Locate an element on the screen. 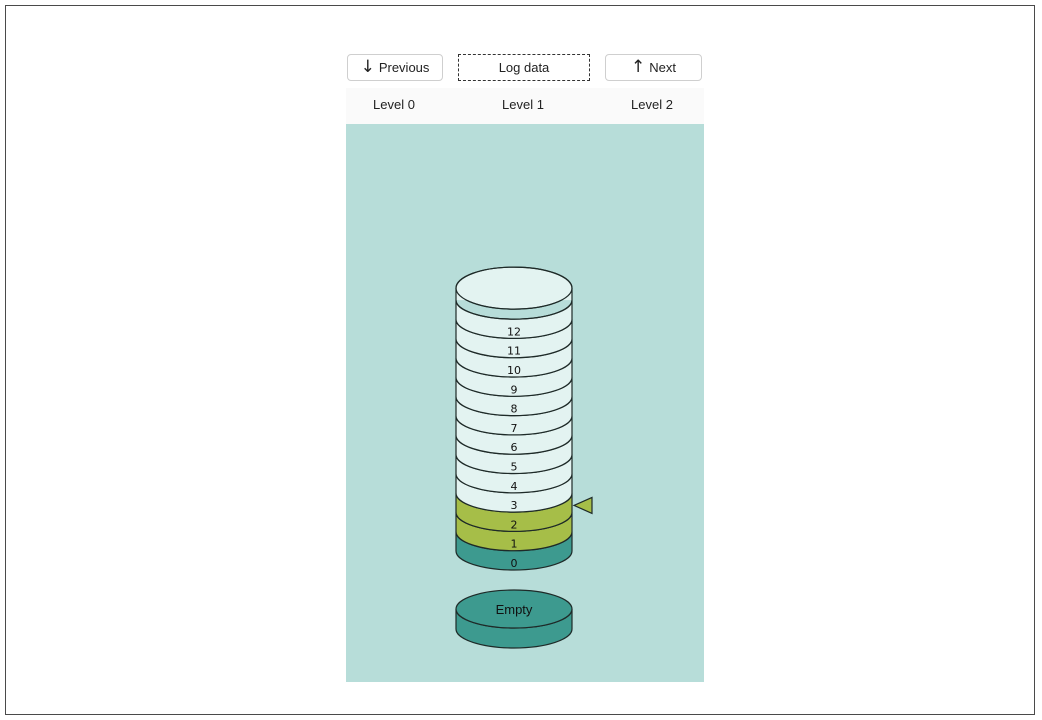 The width and height of the screenshot is (1042, 720). disk-label-3: 3 is located at coordinates (514, 505).